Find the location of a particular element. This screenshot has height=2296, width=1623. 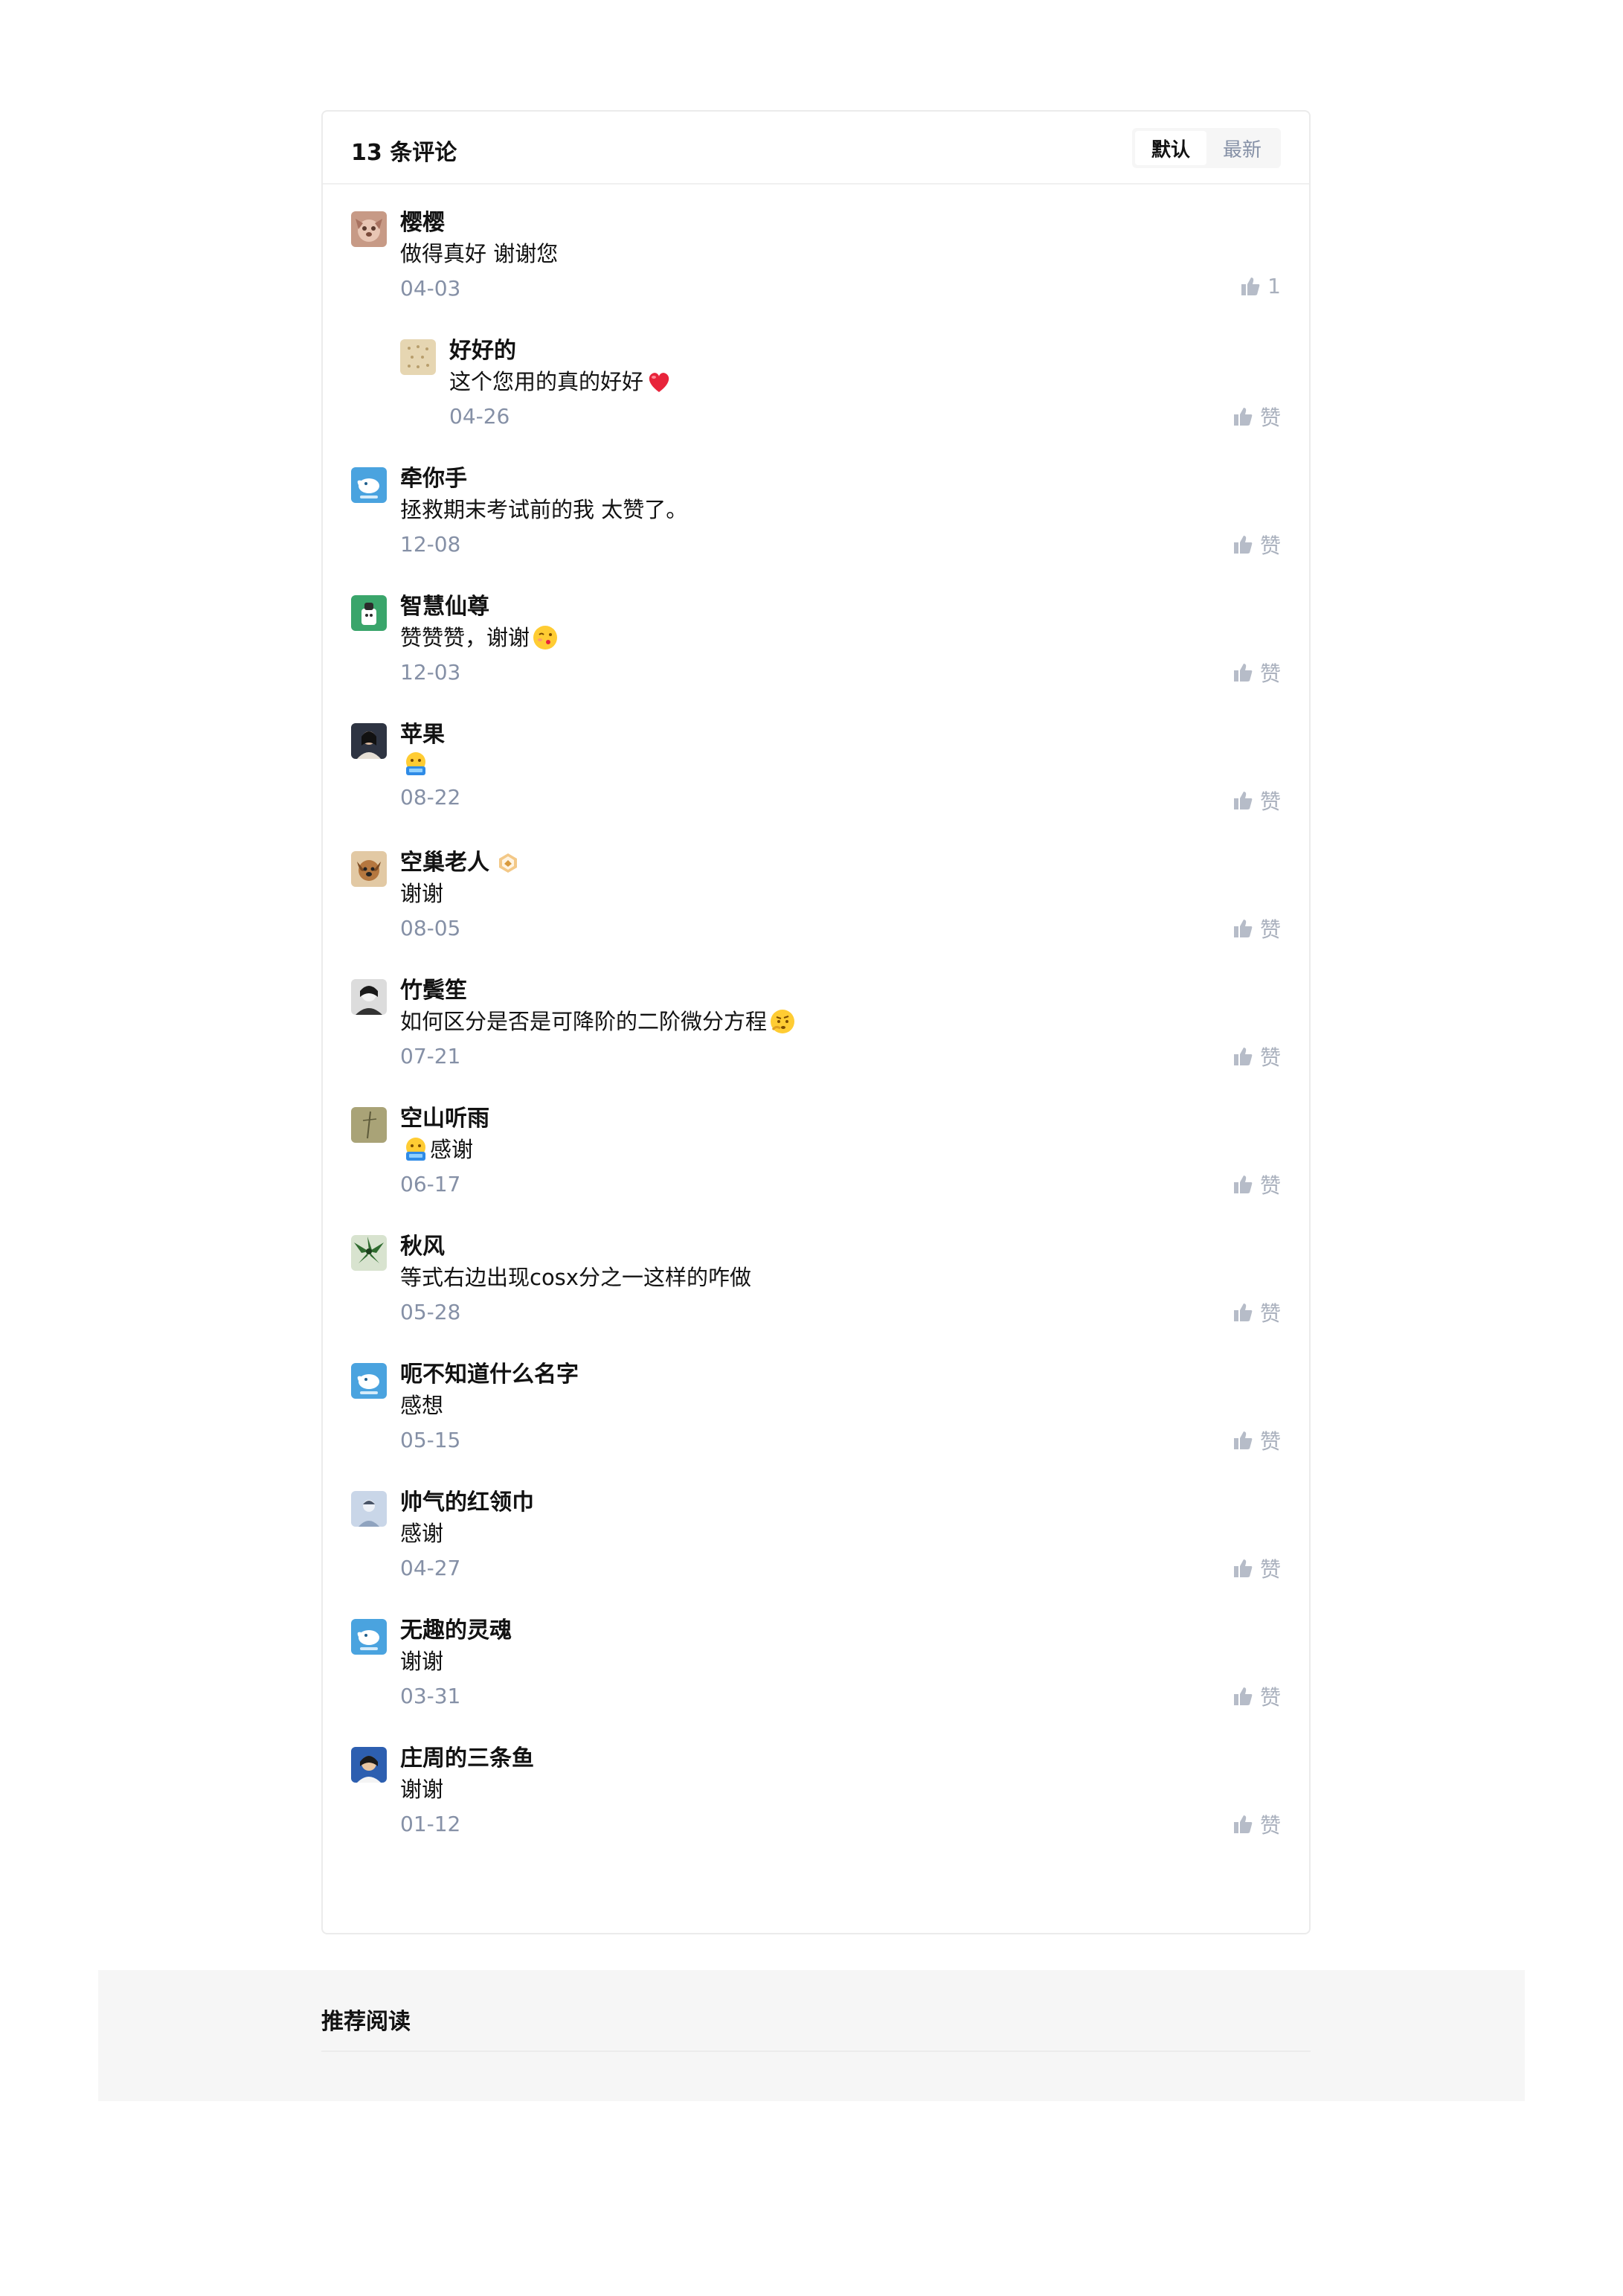

comment-date: 12-03 is located at coordinates (430, 672).